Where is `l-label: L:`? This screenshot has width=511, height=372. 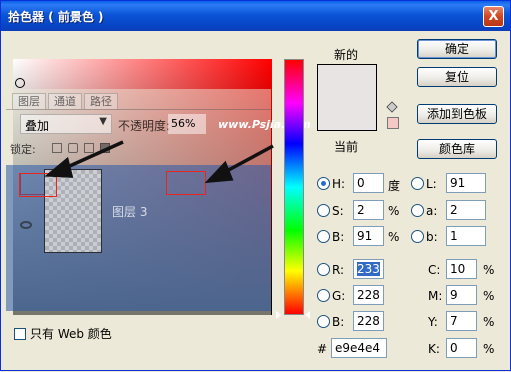
l-label: L: is located at coordinates (431, 184).